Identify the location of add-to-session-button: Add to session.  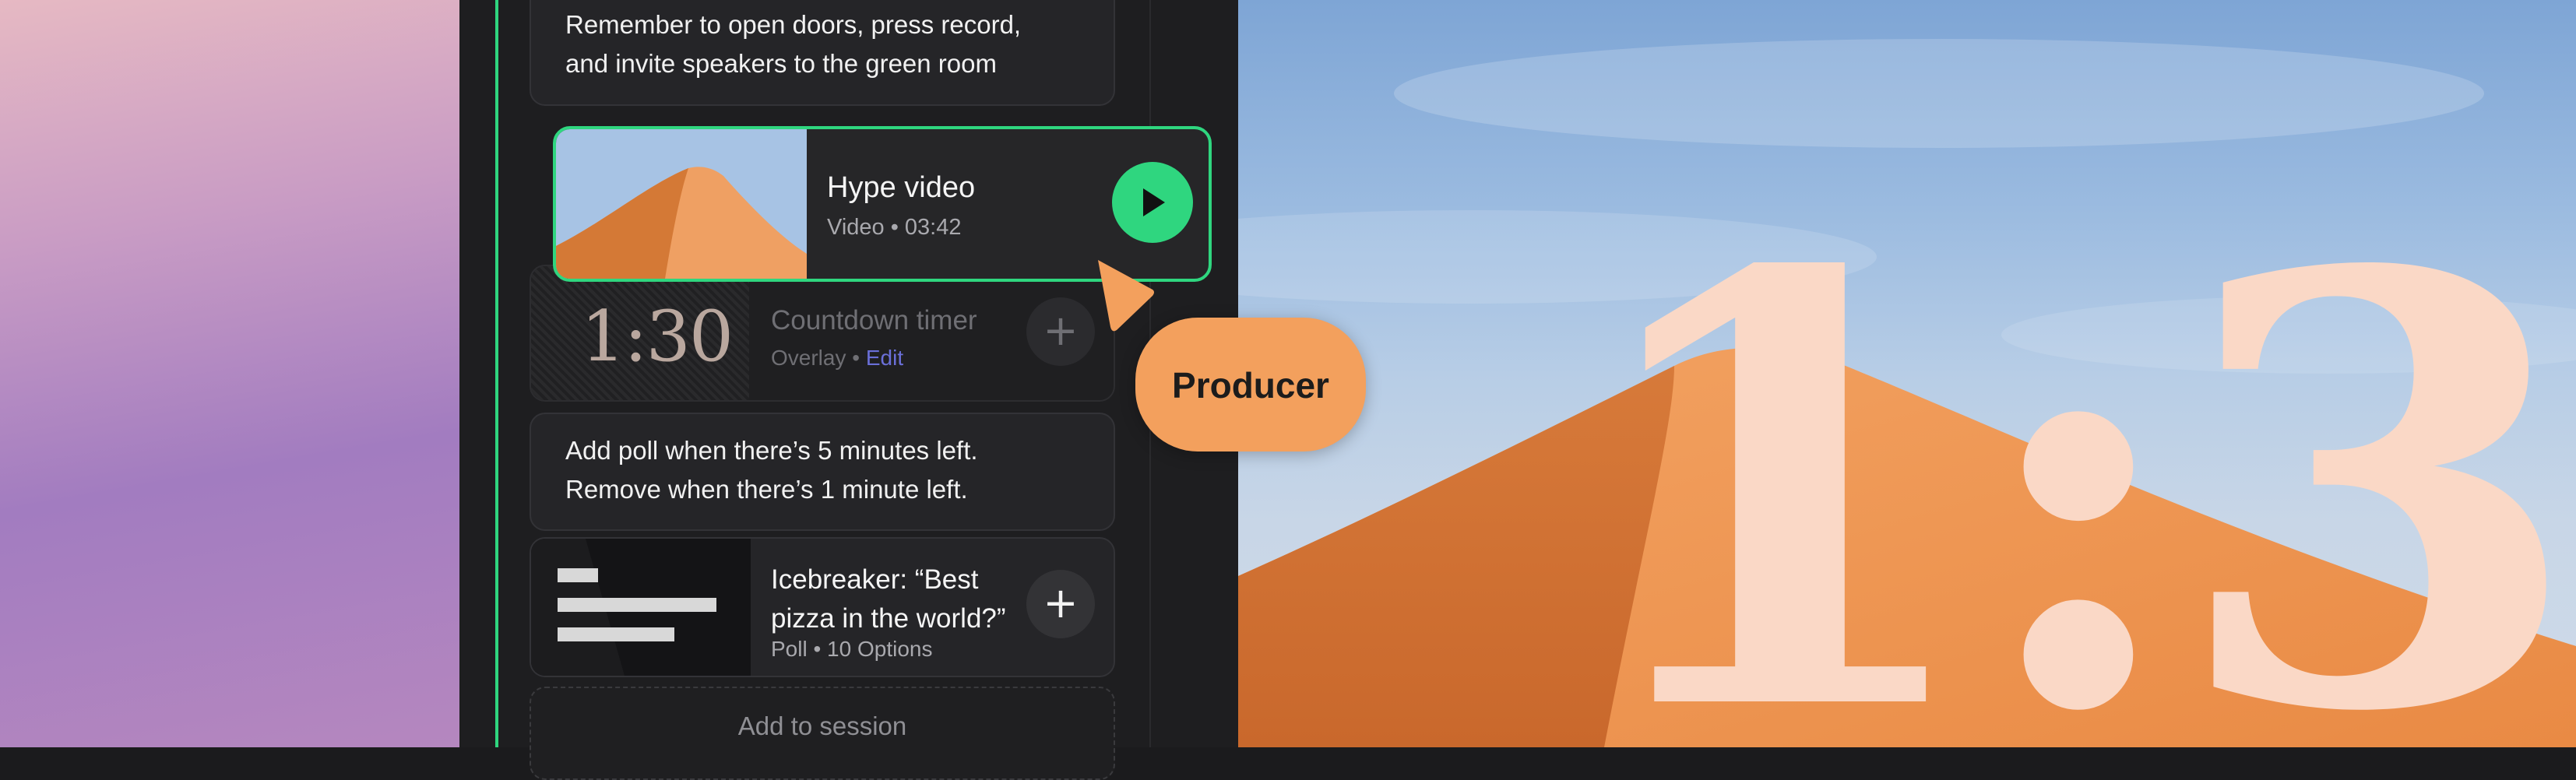
(822, 734).